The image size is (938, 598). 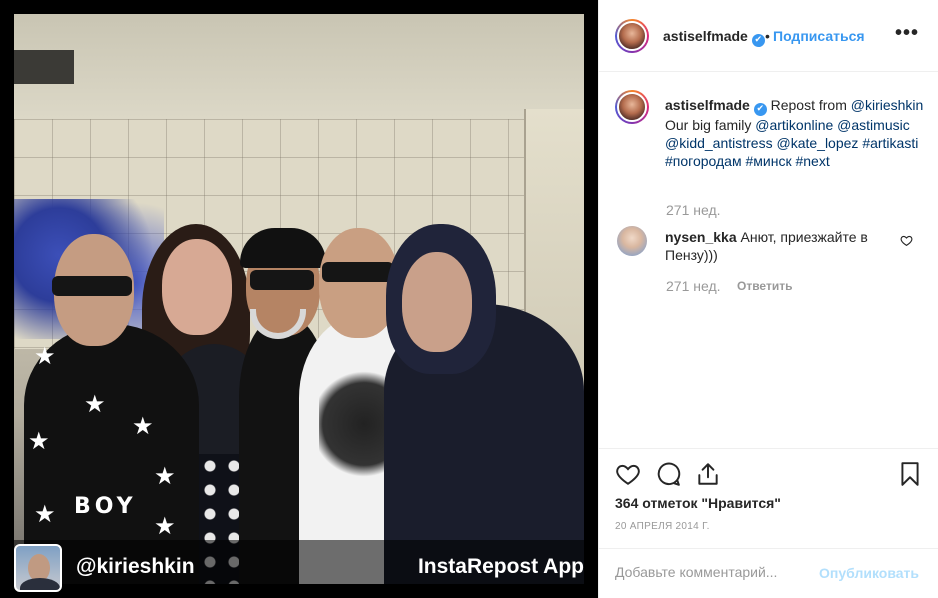 I want to click on comment-time: 271 нед., so click(x=693, y=286).